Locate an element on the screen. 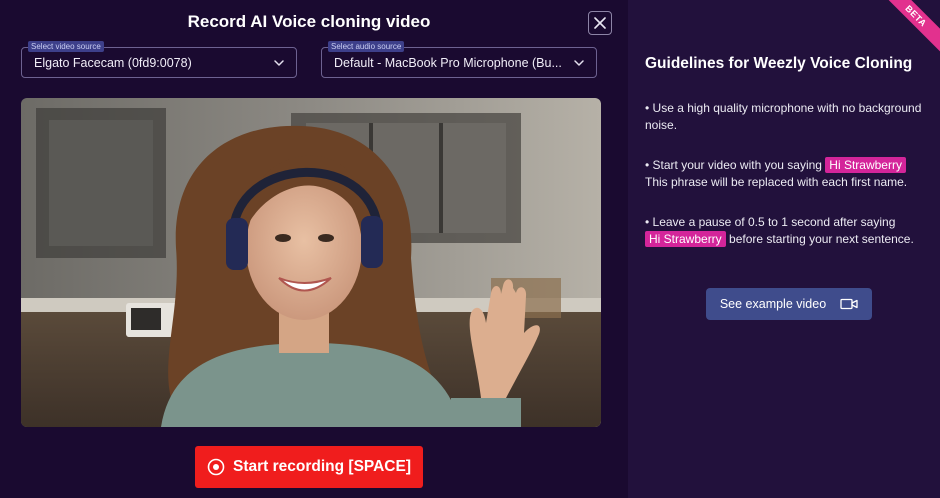 The height and width of the screenshot is (498, 940). video-camera-icon is located at coordinates (849, 304).